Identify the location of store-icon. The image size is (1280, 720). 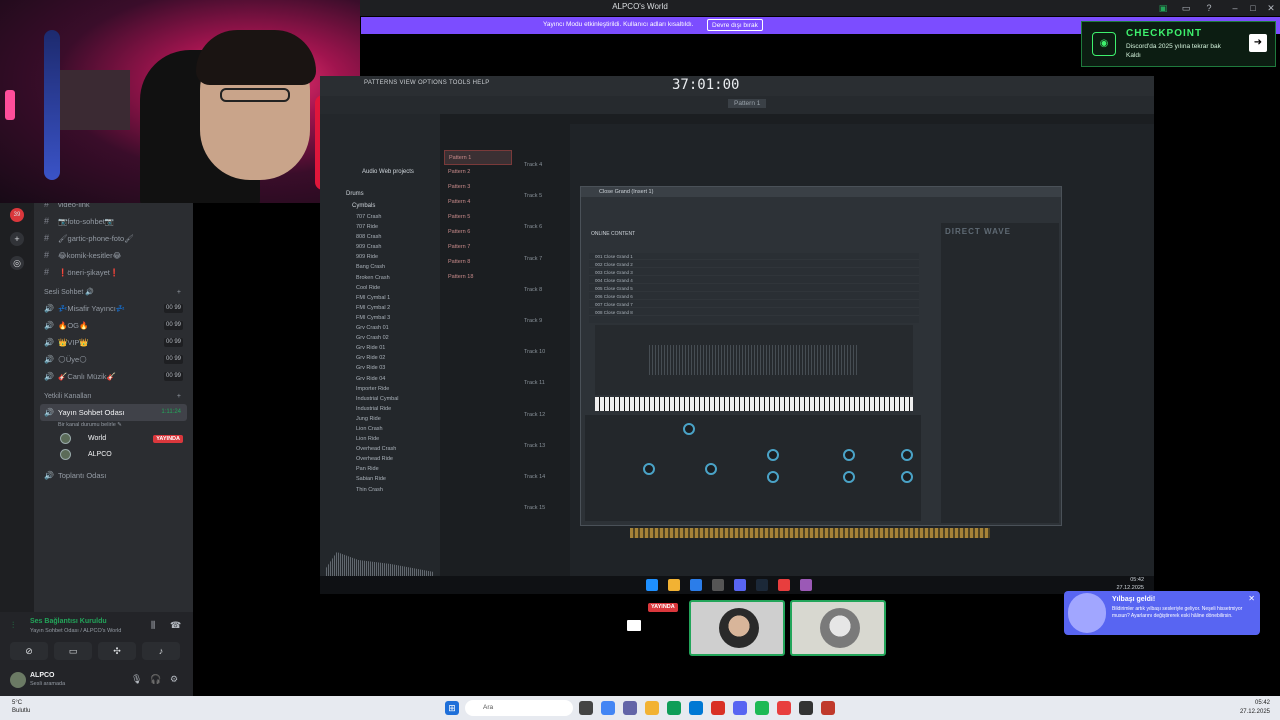
(696, 708).